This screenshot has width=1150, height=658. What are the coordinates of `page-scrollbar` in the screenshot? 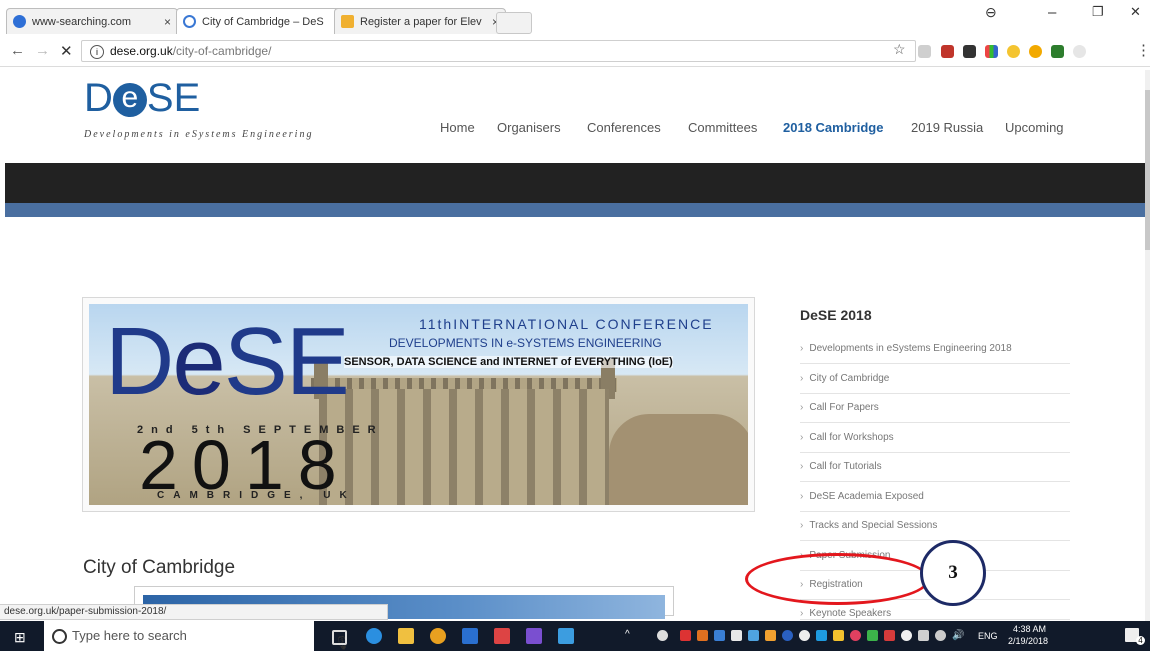 It's located at (1147, 347).